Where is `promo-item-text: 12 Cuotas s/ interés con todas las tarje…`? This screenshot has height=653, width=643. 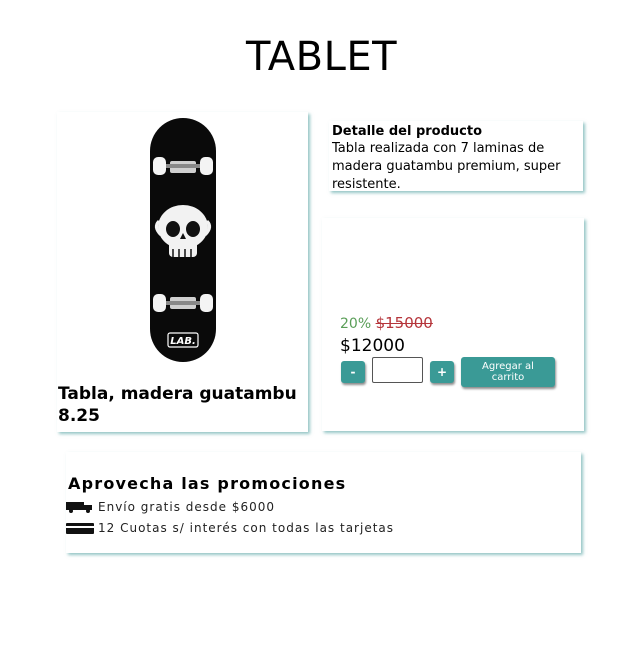 promo-item-text: 12 Cuotas s/ interés con todas las tarje… is located at coordinates (246, 528).